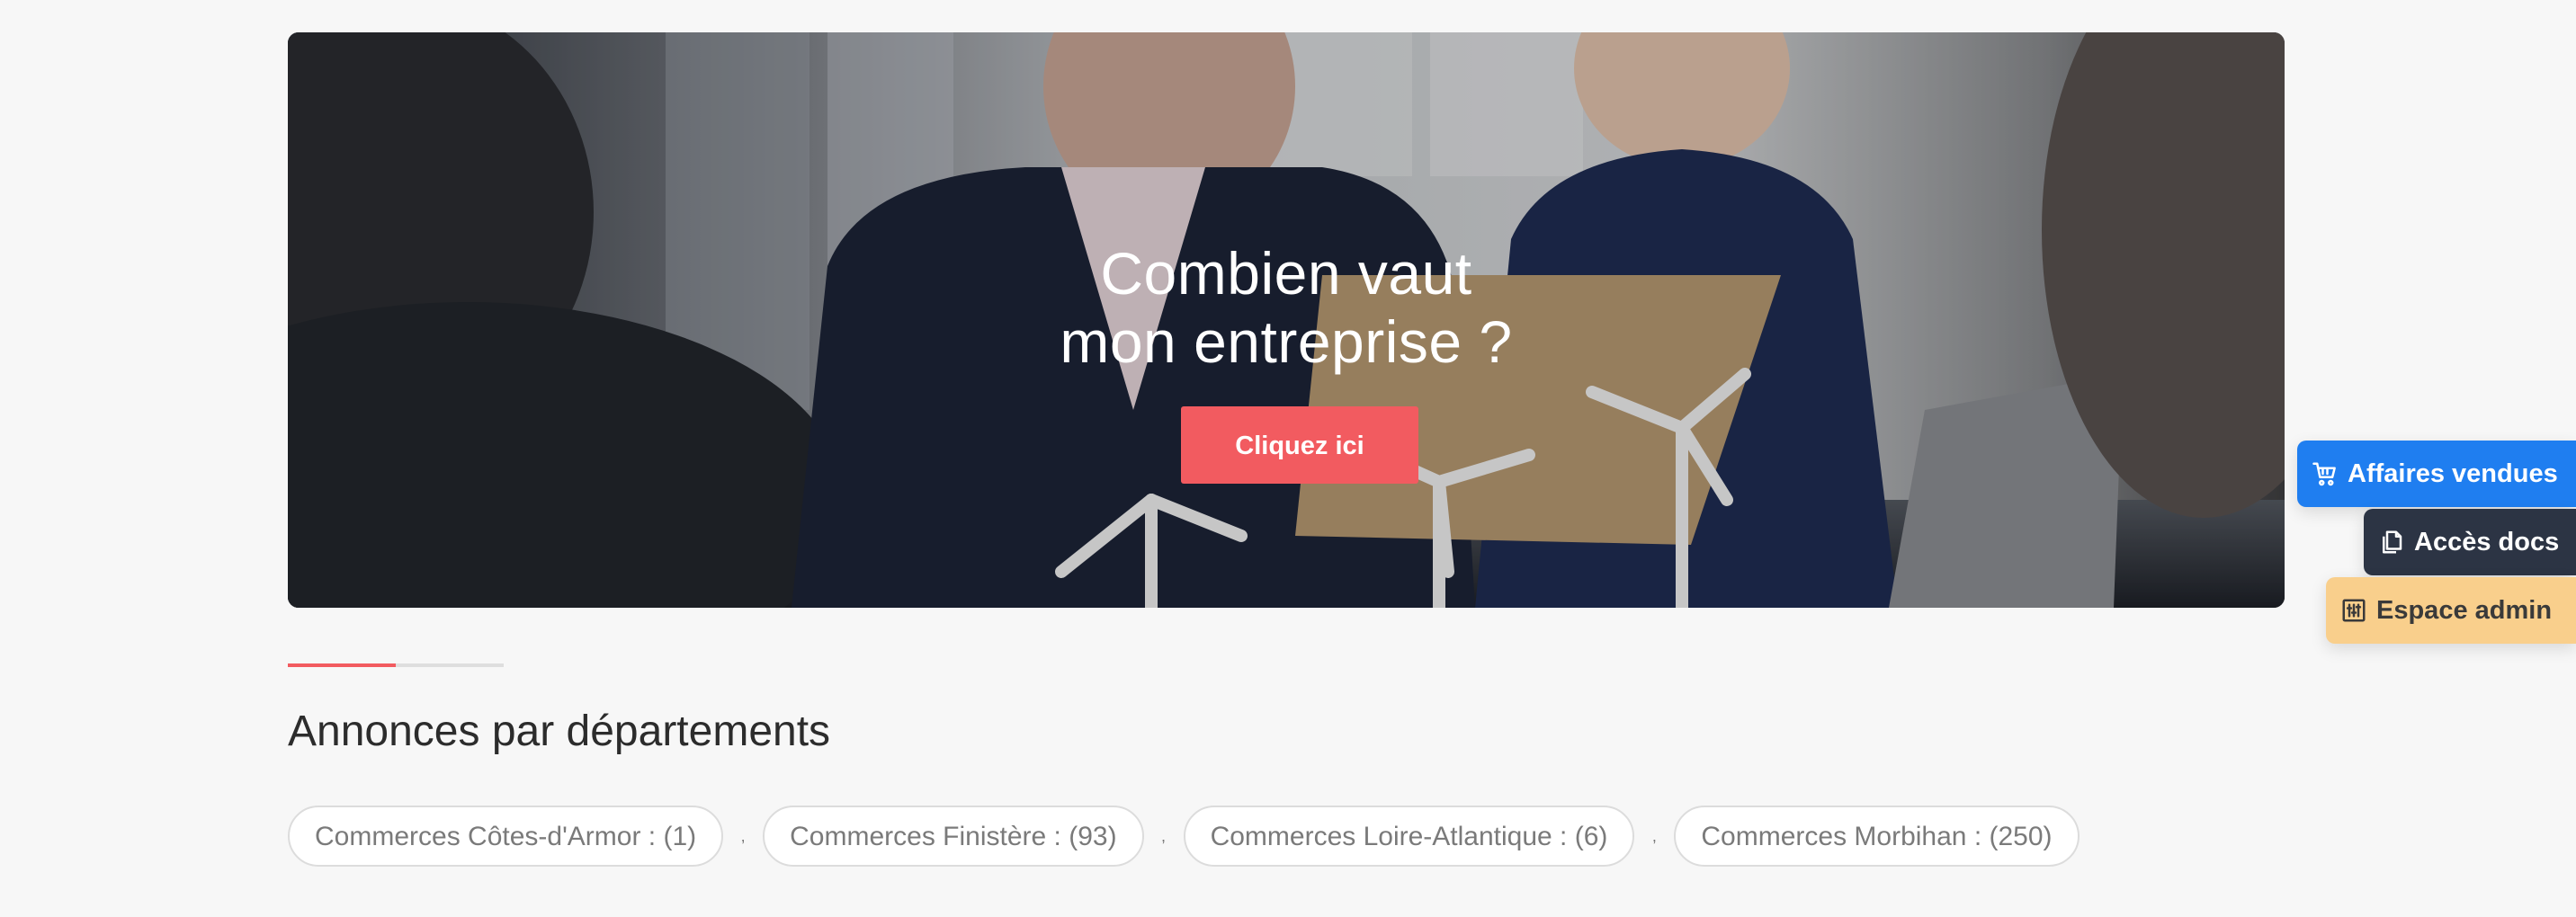 Image resolution: width=2576 pixels, height=917 pixels. Describe the element at coordinates (342, 665) in the screenshot. I see `slider-indicator-active` at that location.